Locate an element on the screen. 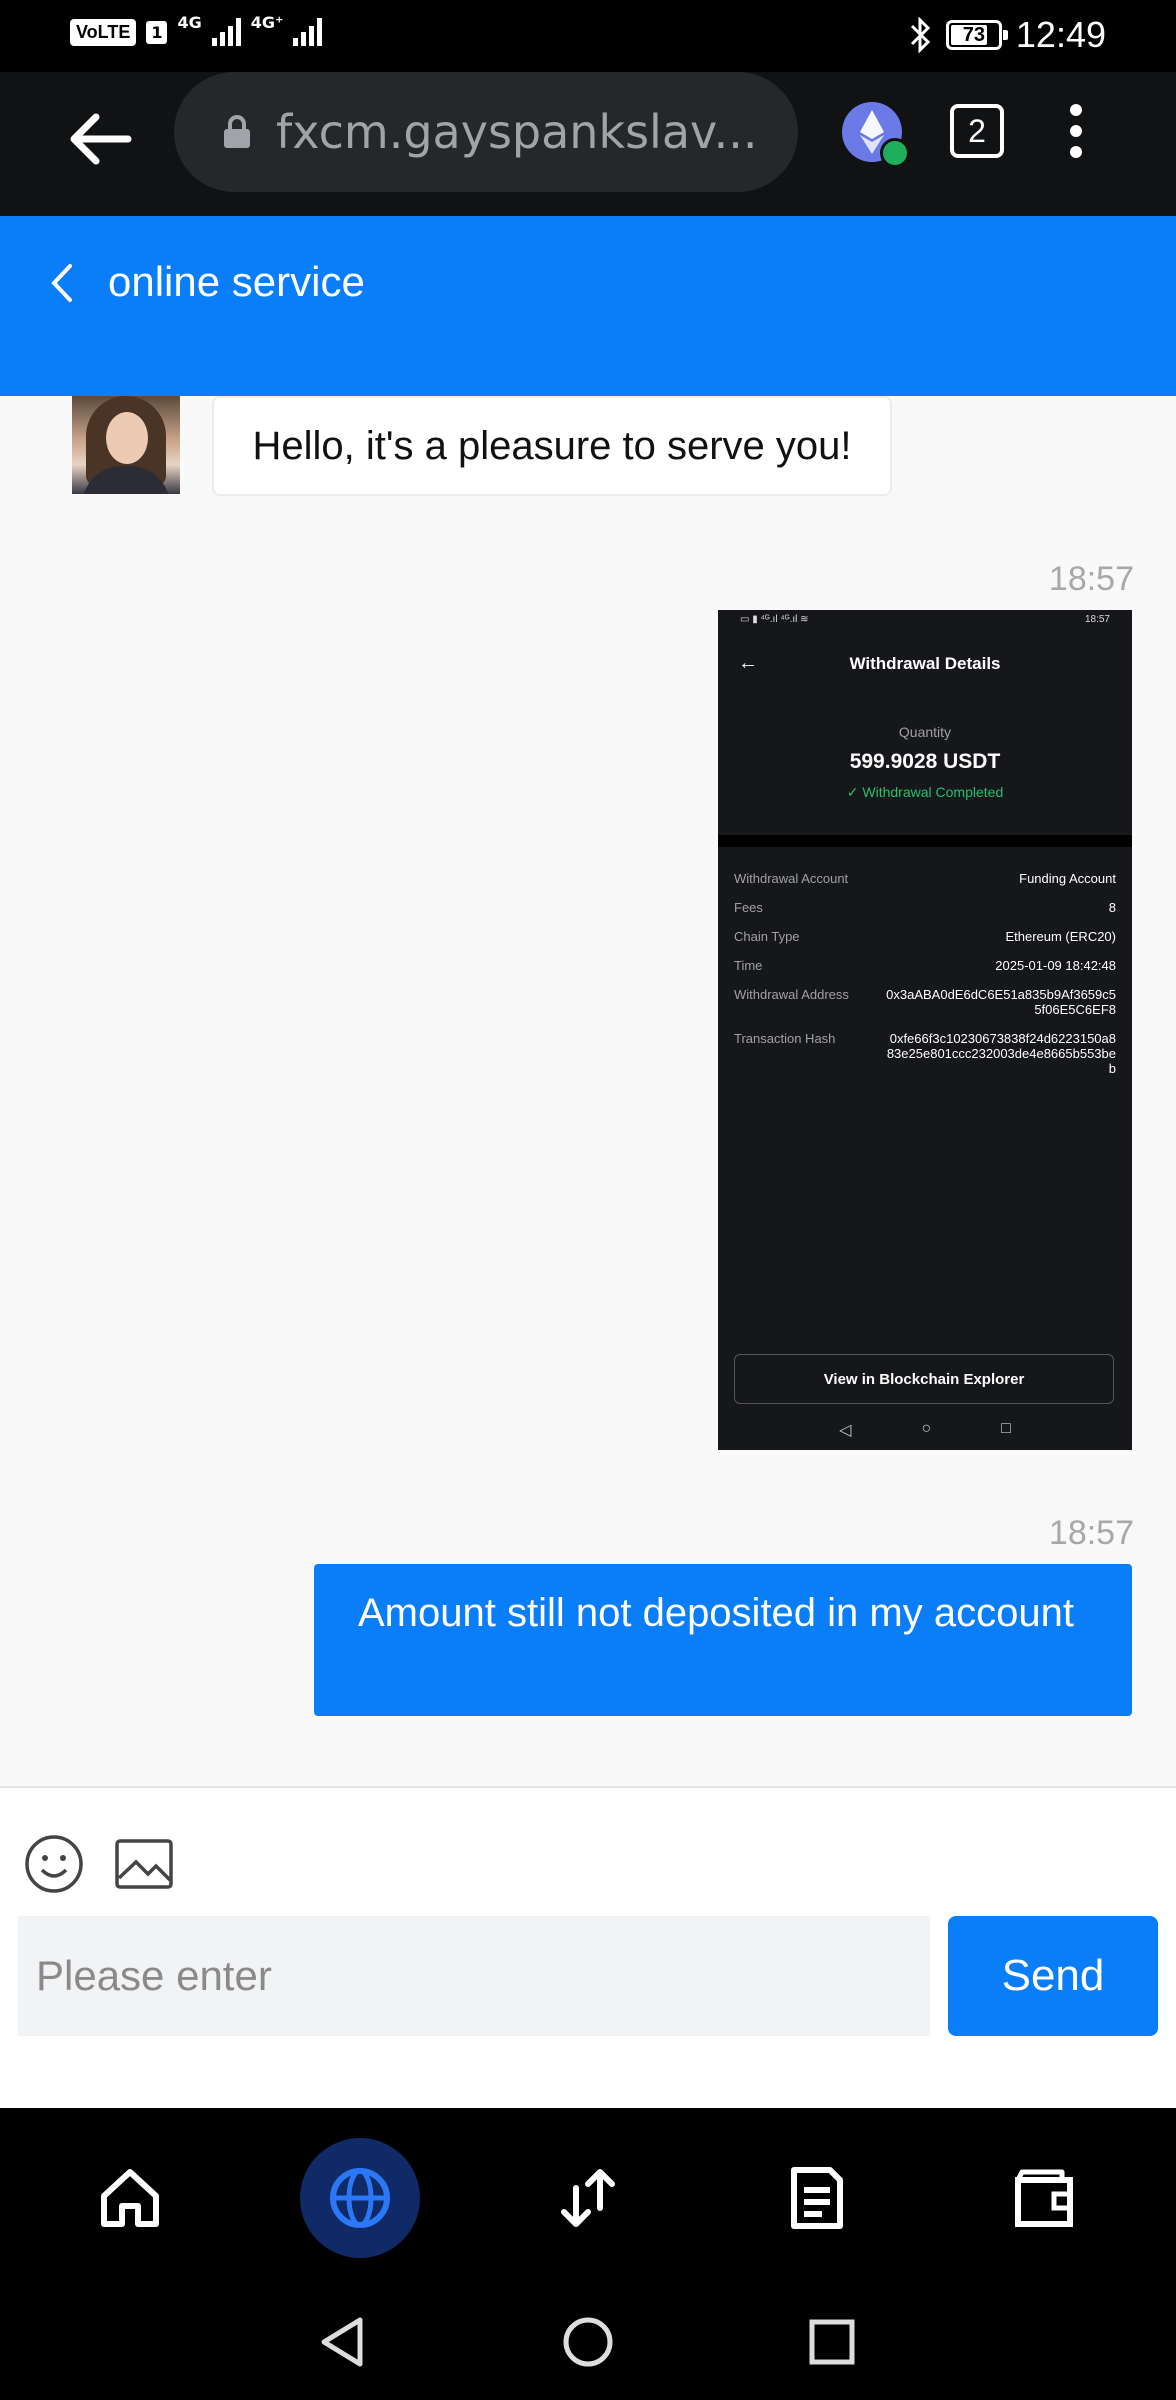 Image resolution: width=1176 pixels, height=2400 pixels. page-title: online service is located at coordinates (236, 281).